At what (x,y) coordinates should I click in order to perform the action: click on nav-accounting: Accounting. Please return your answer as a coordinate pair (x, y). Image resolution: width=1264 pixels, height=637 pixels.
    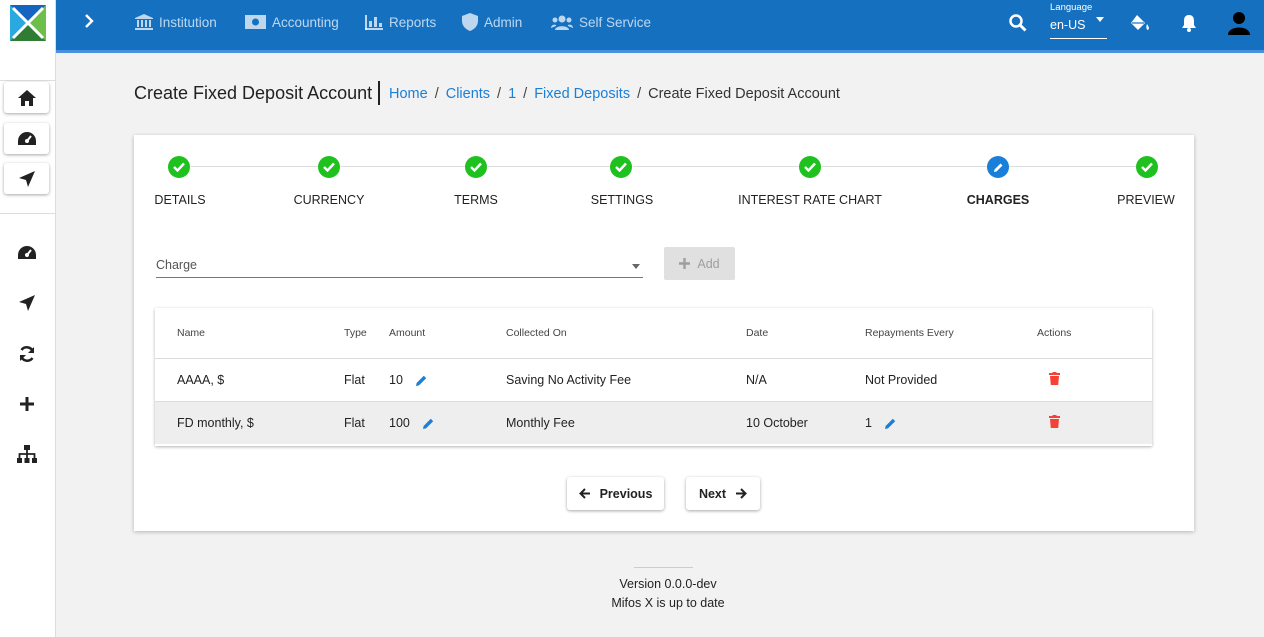
    Looking at the image, I should click on (292, 22).